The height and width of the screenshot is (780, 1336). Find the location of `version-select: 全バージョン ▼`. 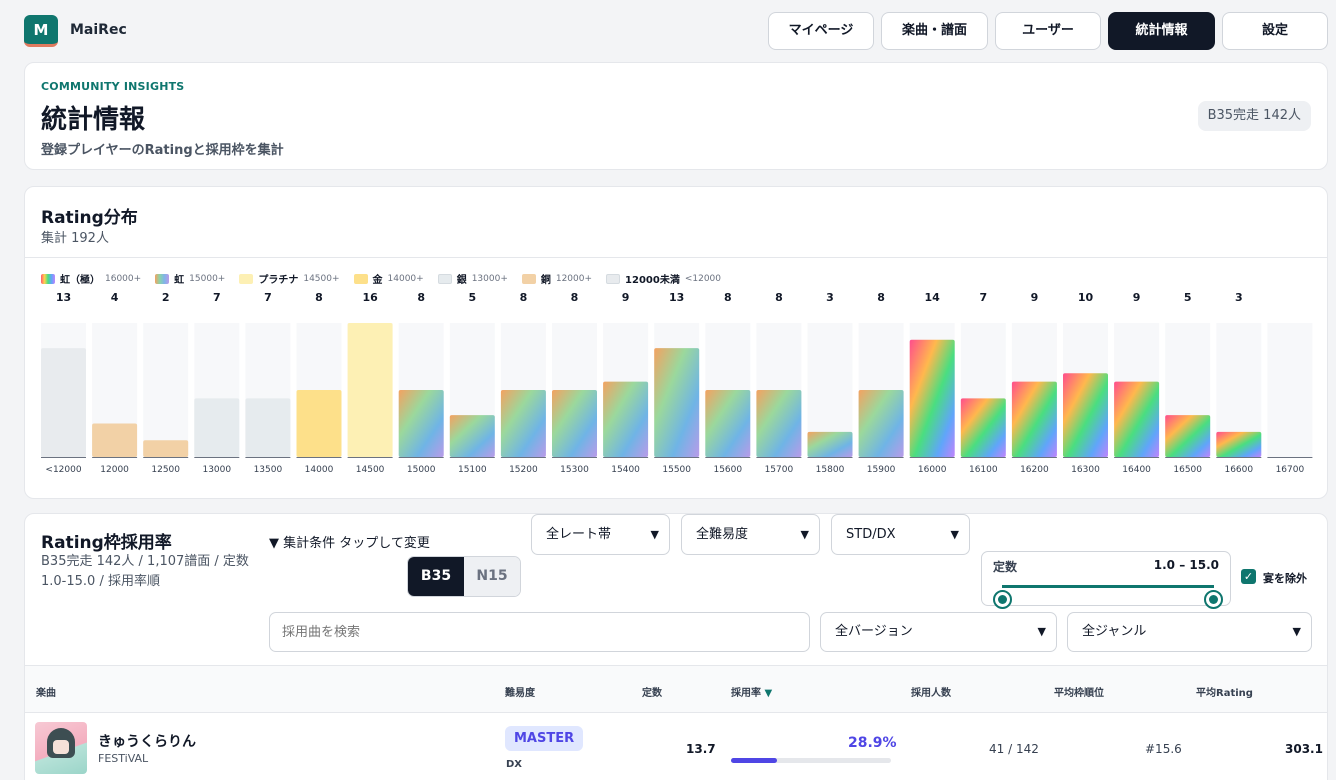

version-select: 全バージョン ▼ is located at coordinates (938, 632).